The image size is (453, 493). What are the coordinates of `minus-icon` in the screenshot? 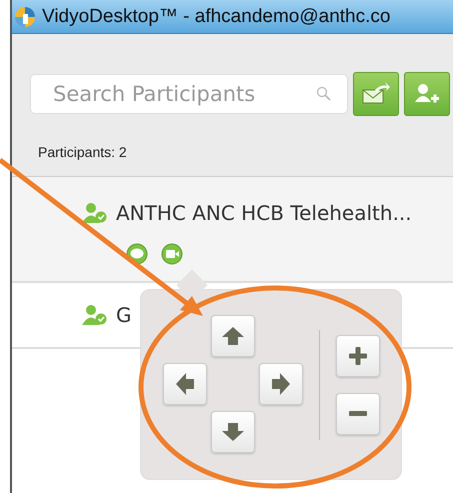 It's located at (358, 413).